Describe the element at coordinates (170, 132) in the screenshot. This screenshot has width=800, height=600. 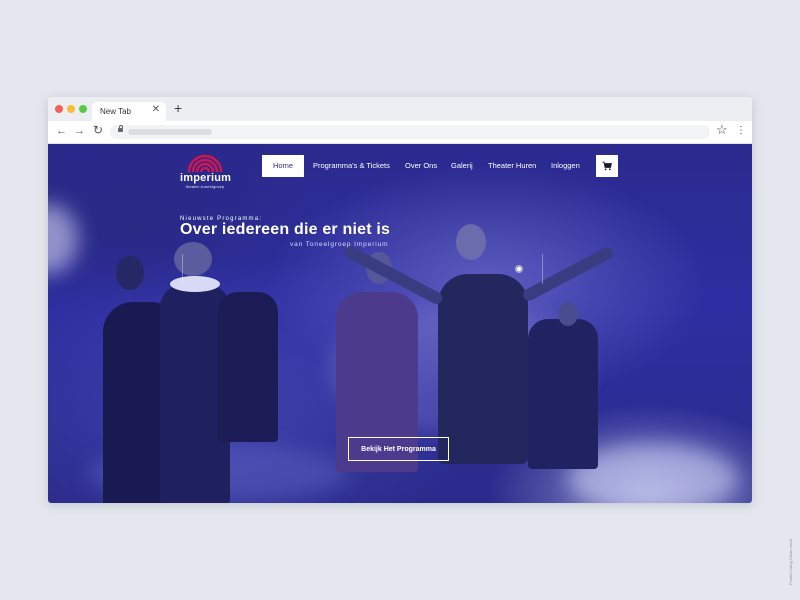
I see `url-placeholder-bar` at that location.